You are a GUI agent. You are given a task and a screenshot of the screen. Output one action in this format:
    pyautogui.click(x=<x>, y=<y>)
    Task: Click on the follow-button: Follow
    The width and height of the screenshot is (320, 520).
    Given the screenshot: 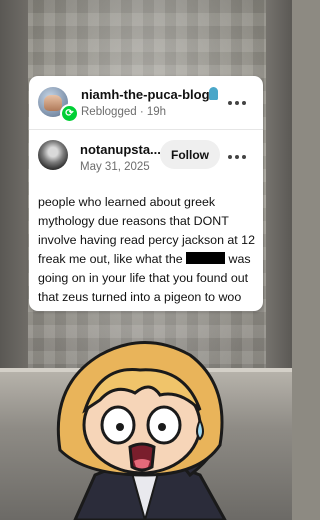 What is the action you would take?
    pyautogui.click(x=190, y=154)
    